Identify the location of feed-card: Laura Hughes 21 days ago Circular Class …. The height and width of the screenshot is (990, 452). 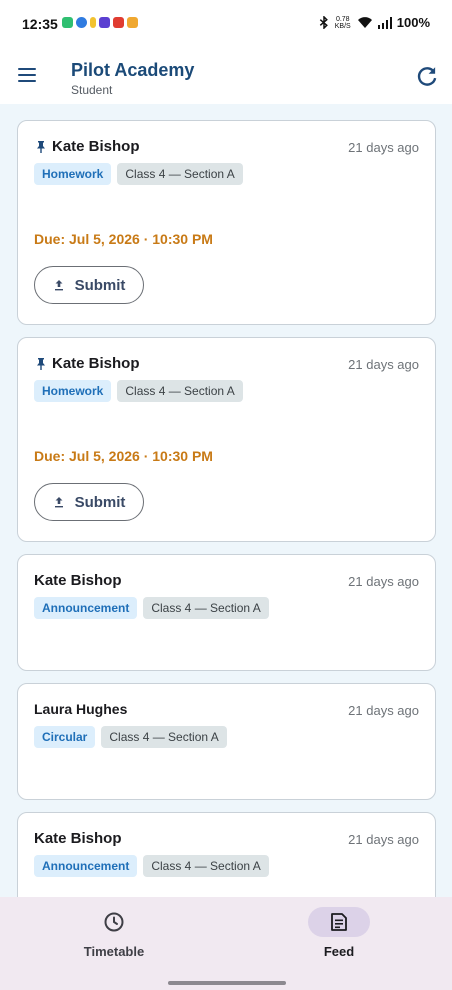
(226, 741).